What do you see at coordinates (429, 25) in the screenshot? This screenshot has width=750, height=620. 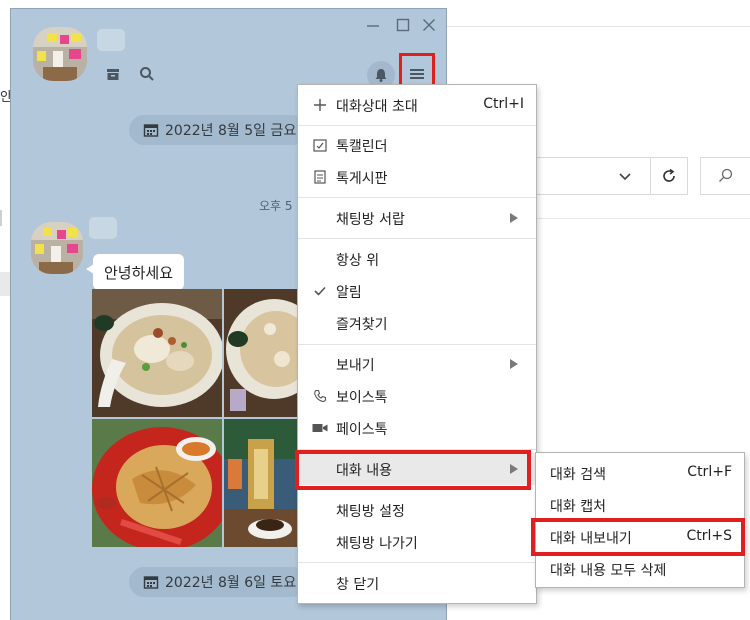 I see `close-icon` at bounding box center [429, 25].